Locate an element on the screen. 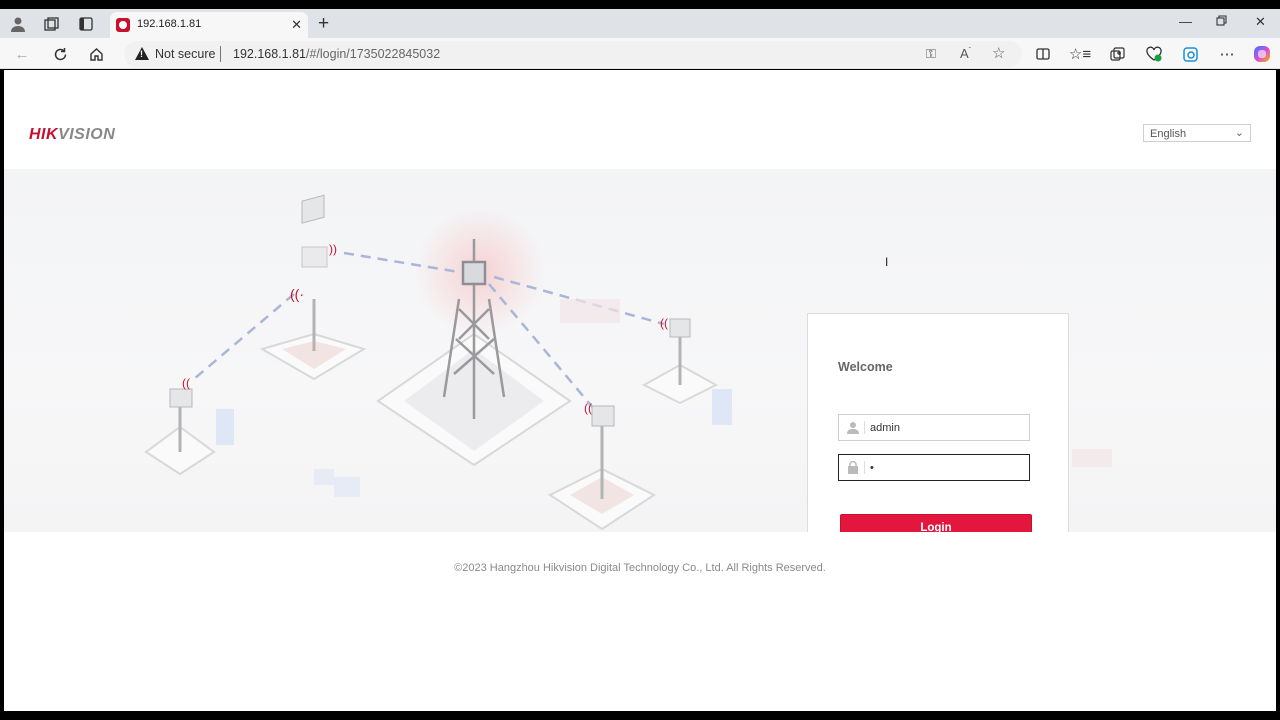 The height and width of the screenshot is (720, 1280). browser-essentials-icon is located at coordinates (1154, 54).